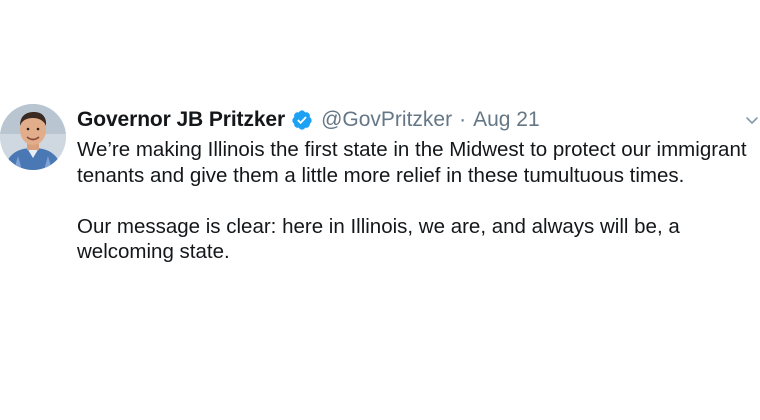 The width and height of the screenshot is (760, 420). What do you see at coordinates (386, 120) in the screenshot?
I see `user-handle: @GovPritzker` at bounding box center [386, 120].